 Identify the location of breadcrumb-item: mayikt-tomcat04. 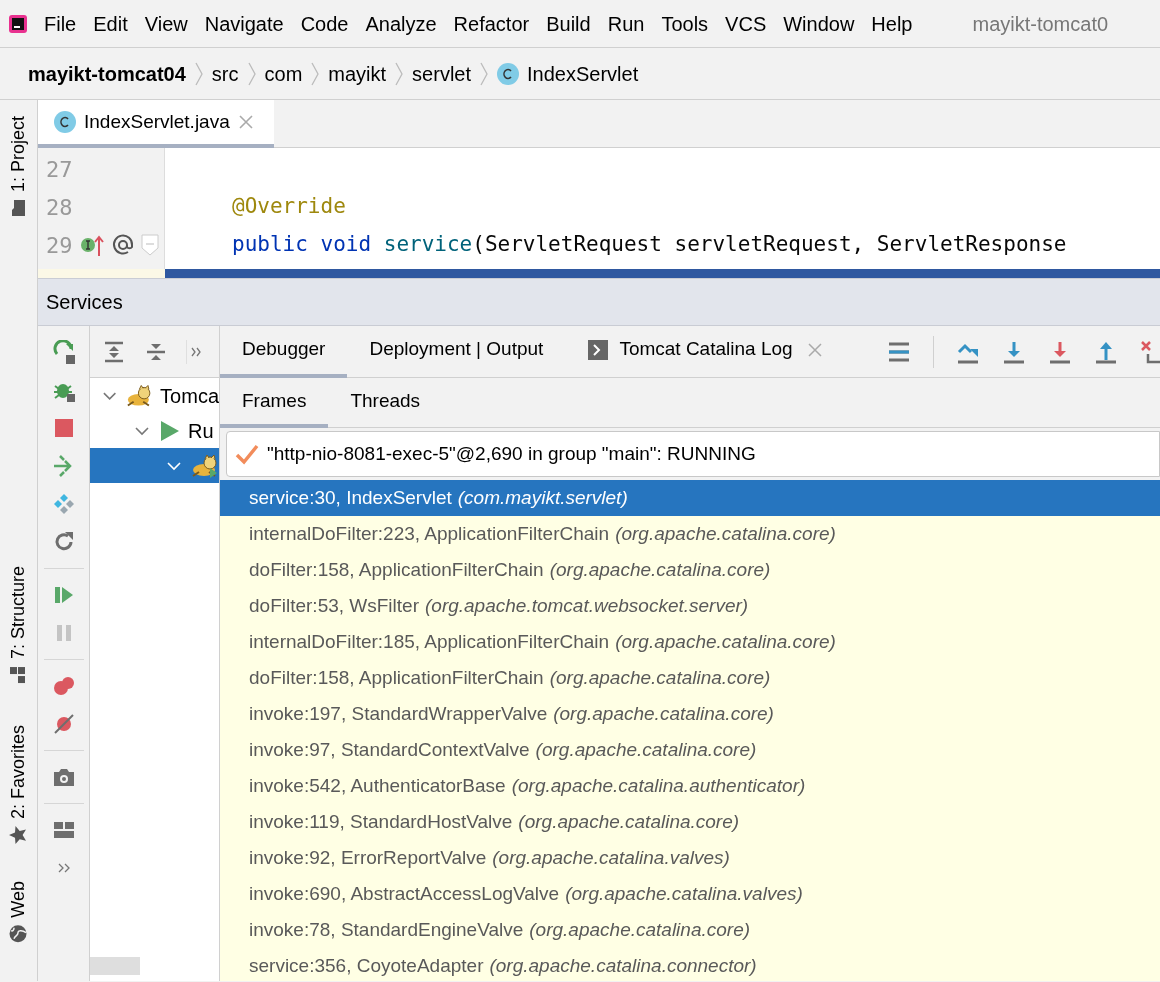
(107, 73).